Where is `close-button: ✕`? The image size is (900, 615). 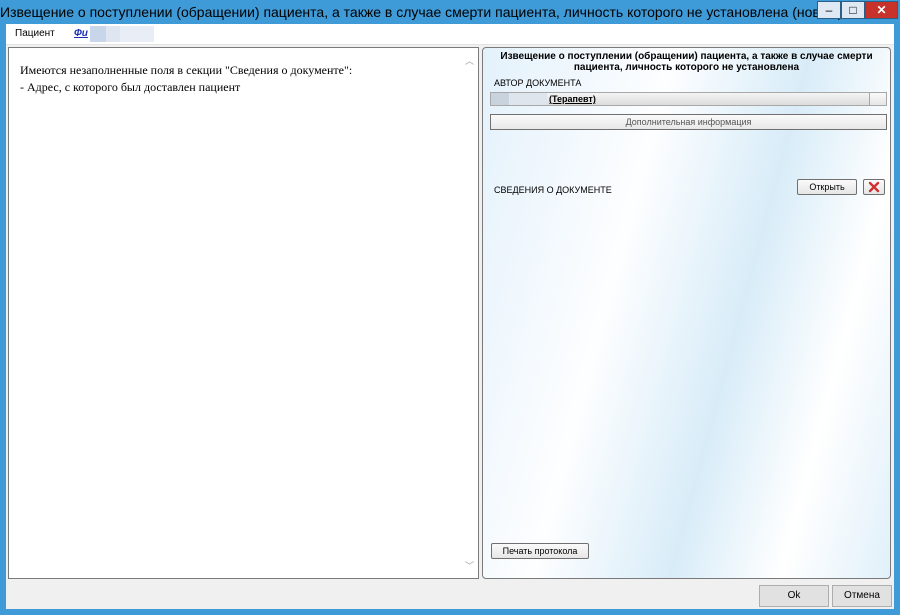
close-button: ✕ is located at coordinates (881, 10).